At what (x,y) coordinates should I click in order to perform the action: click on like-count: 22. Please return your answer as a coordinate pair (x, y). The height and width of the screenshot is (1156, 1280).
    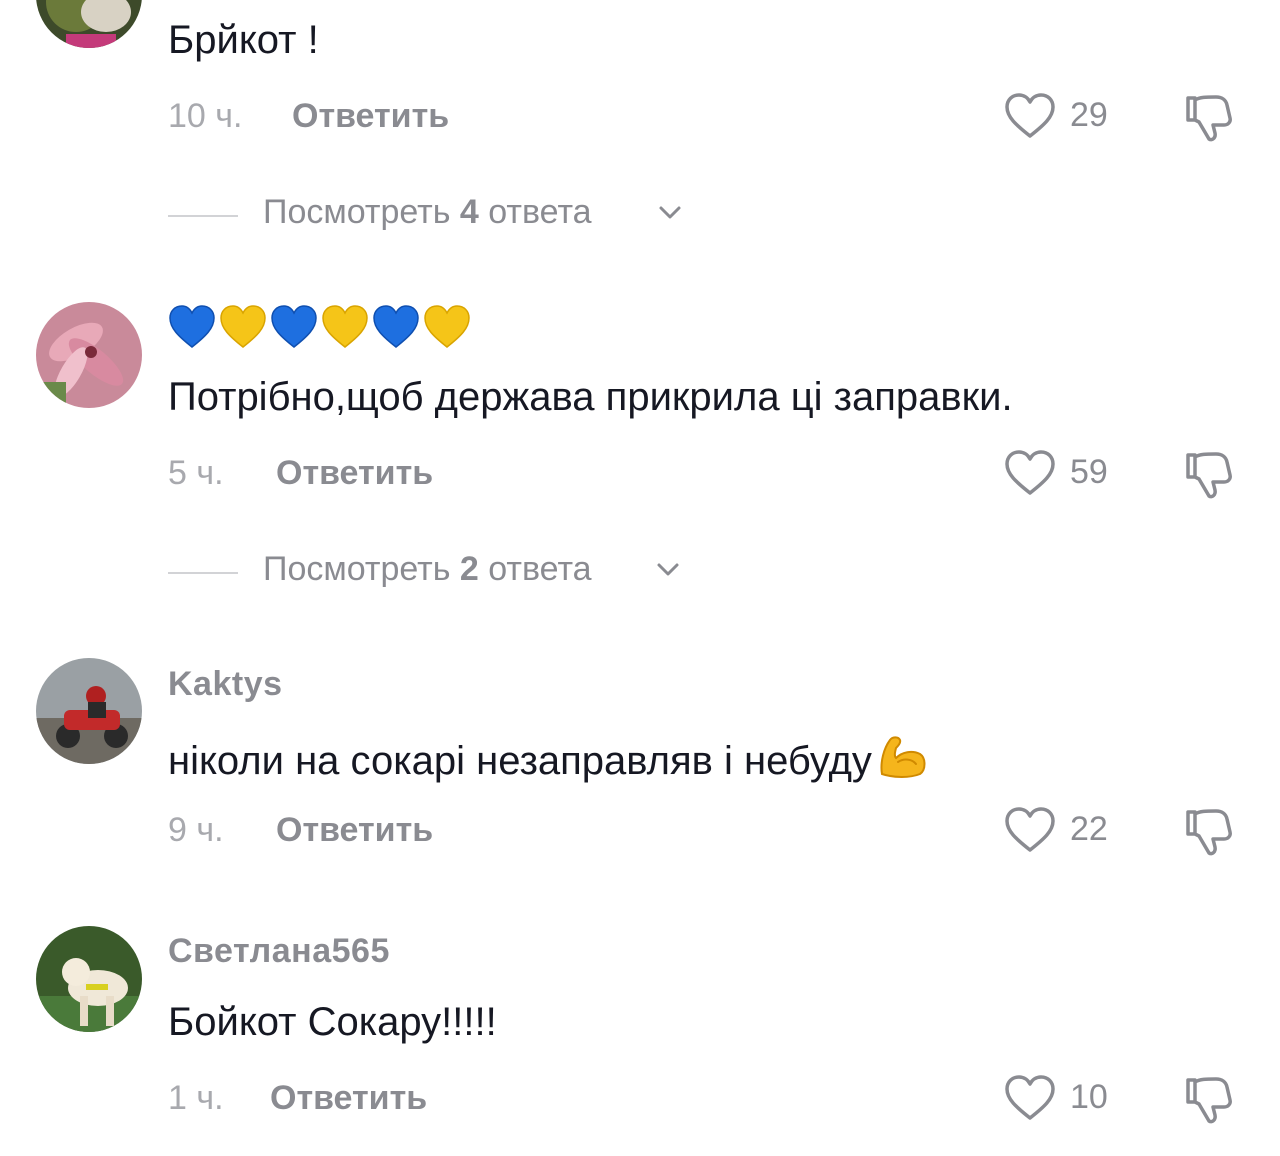
    Looking at the image, I should click on (1089, 829).